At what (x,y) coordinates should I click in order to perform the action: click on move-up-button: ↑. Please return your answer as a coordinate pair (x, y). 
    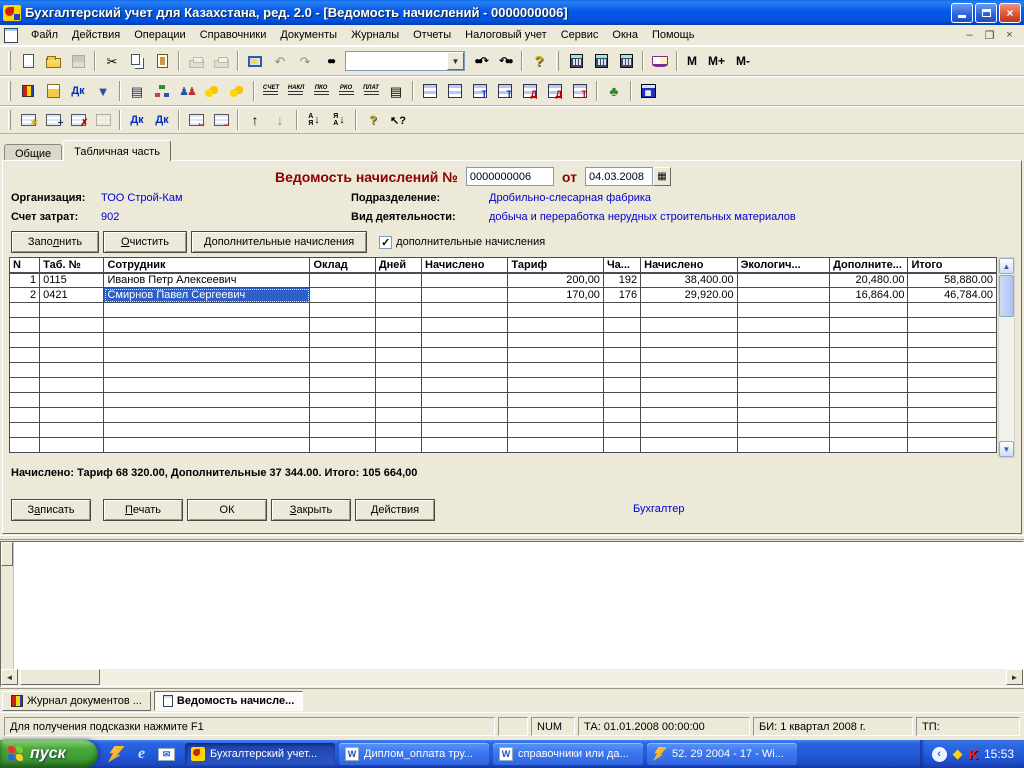
    Looking at the image, I should click on (255, 120).